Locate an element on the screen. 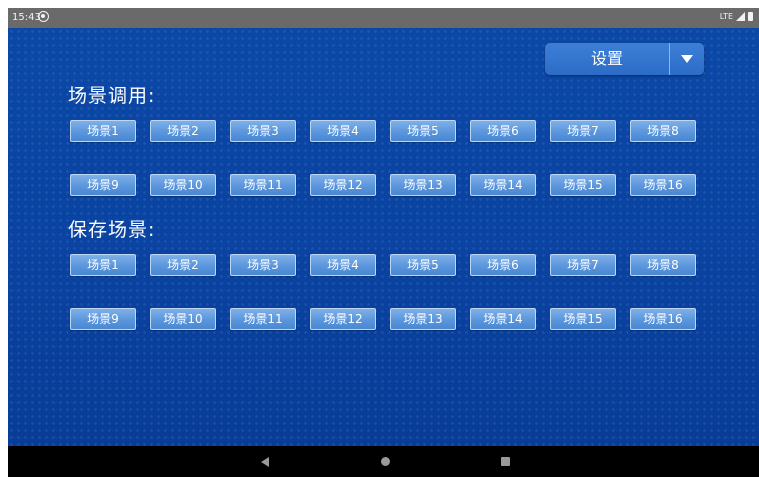  dropdown-toggle is located at coordinates (686, 59).